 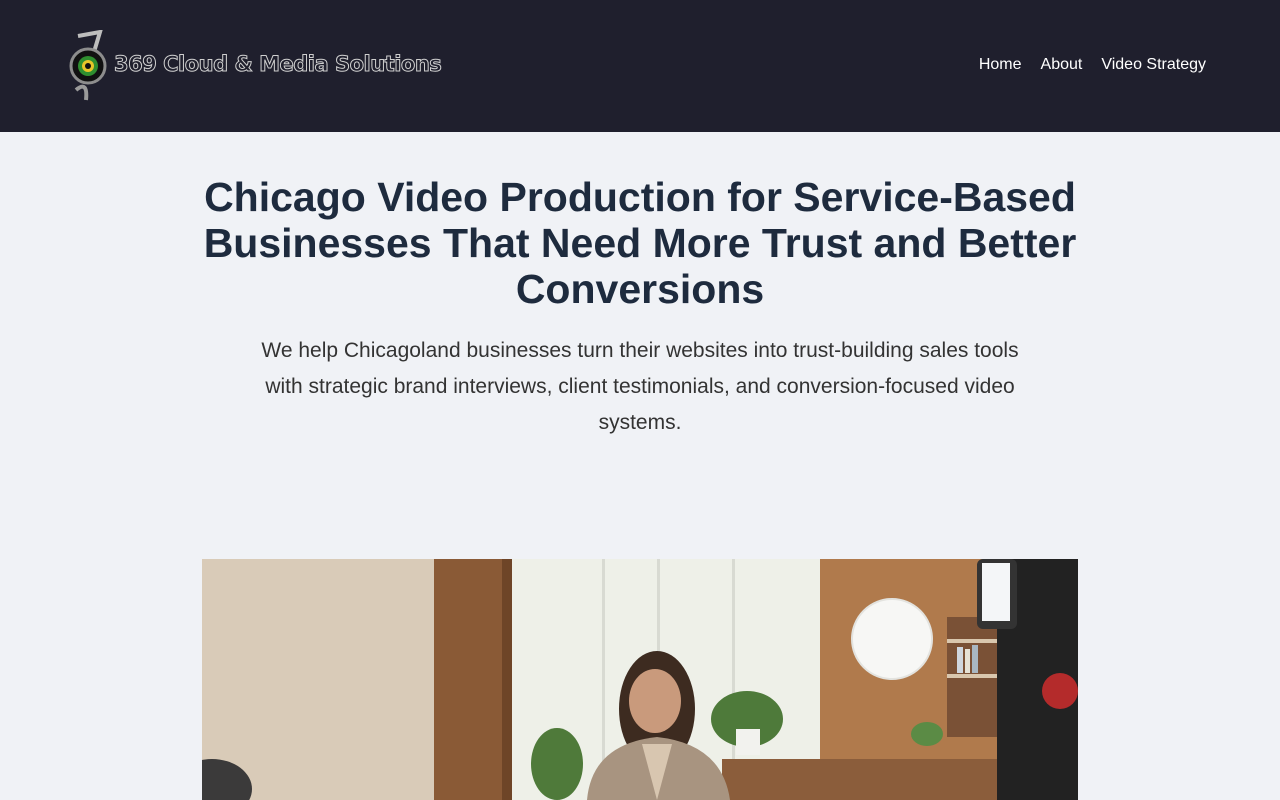 What do you see at coordinates (1092, 65) in the screenshot?
I see `main-nav: Home About Video Strategy` at bounding box center [1092, 65].